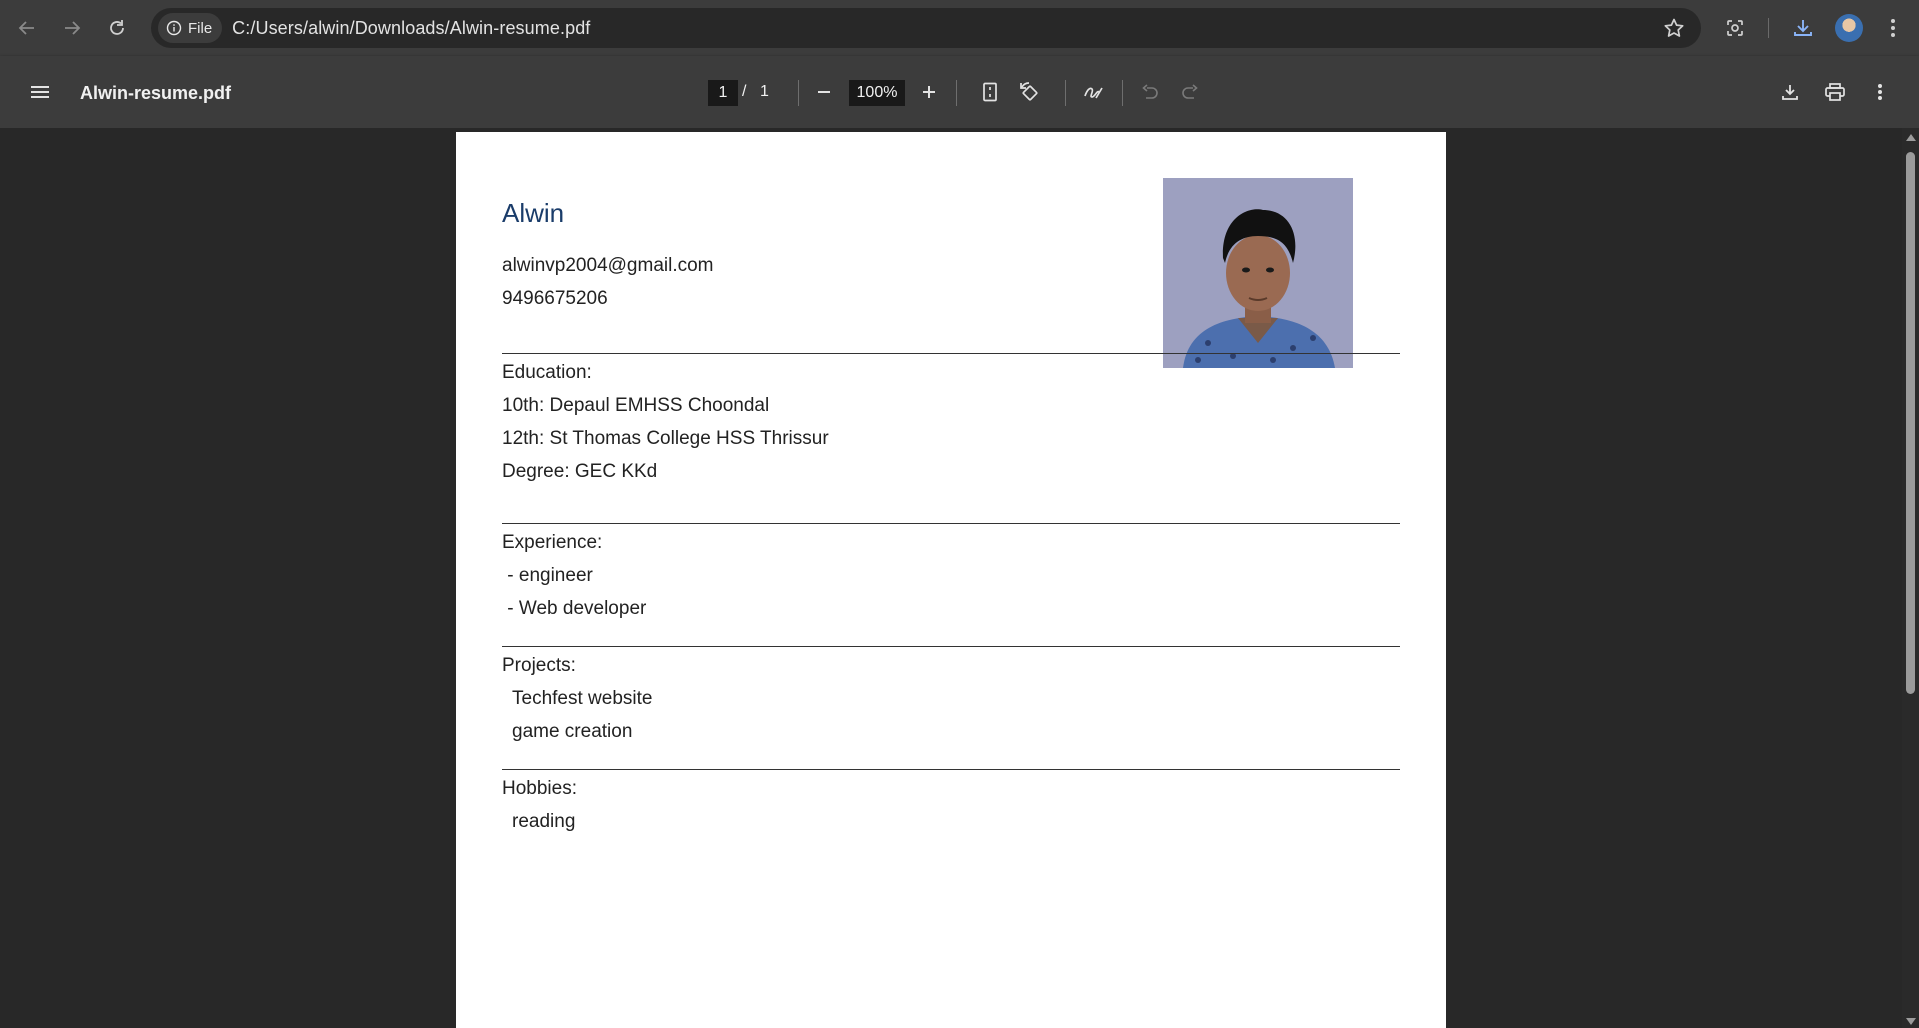  Describe the element at coordinates (27, 28) in the screenshot. I see `back-icon` at that location.